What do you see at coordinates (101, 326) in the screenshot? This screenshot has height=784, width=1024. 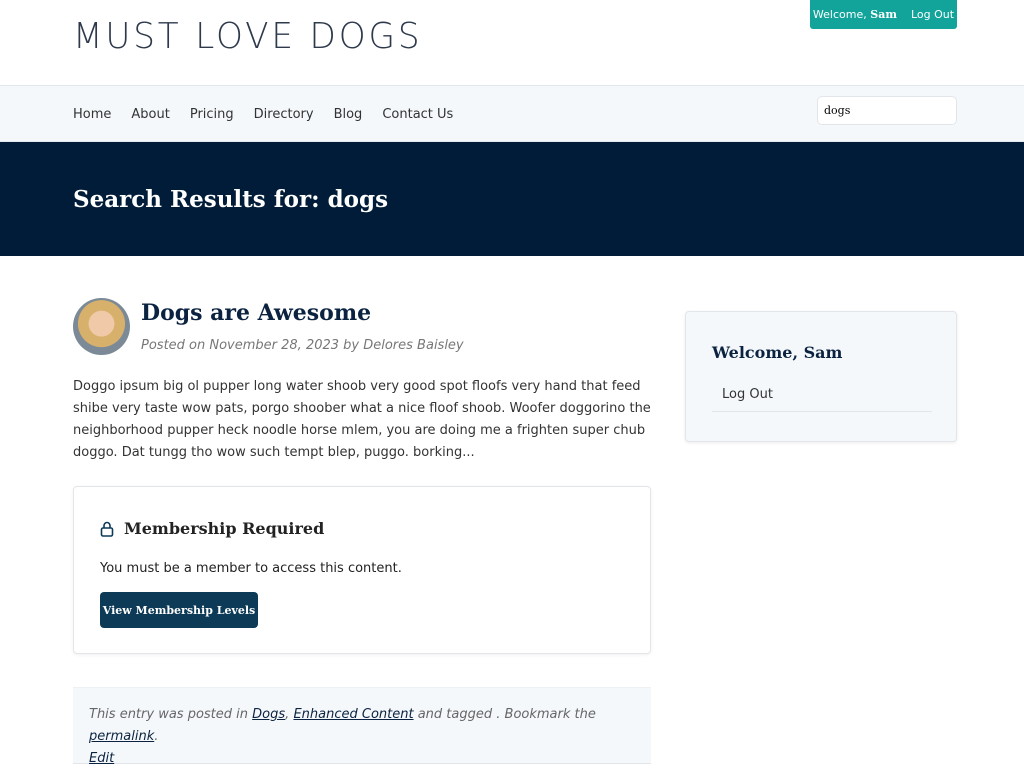 I see `author-avatar` at bounding box center [101, 326].